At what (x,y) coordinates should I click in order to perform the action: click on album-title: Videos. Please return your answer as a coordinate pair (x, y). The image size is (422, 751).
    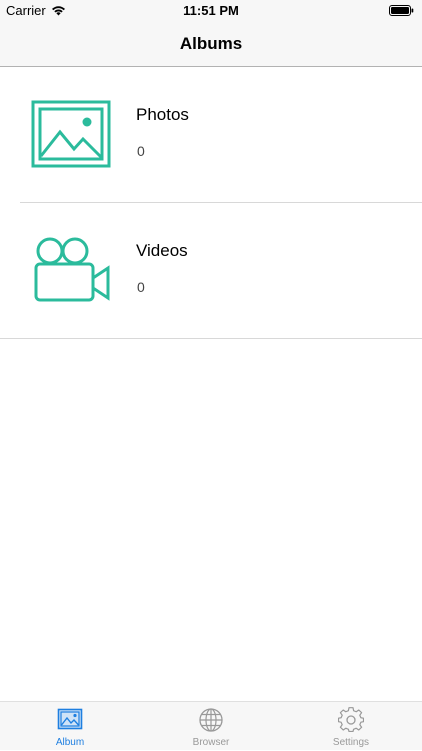
    Looking at the image, I should click on (162, 250).